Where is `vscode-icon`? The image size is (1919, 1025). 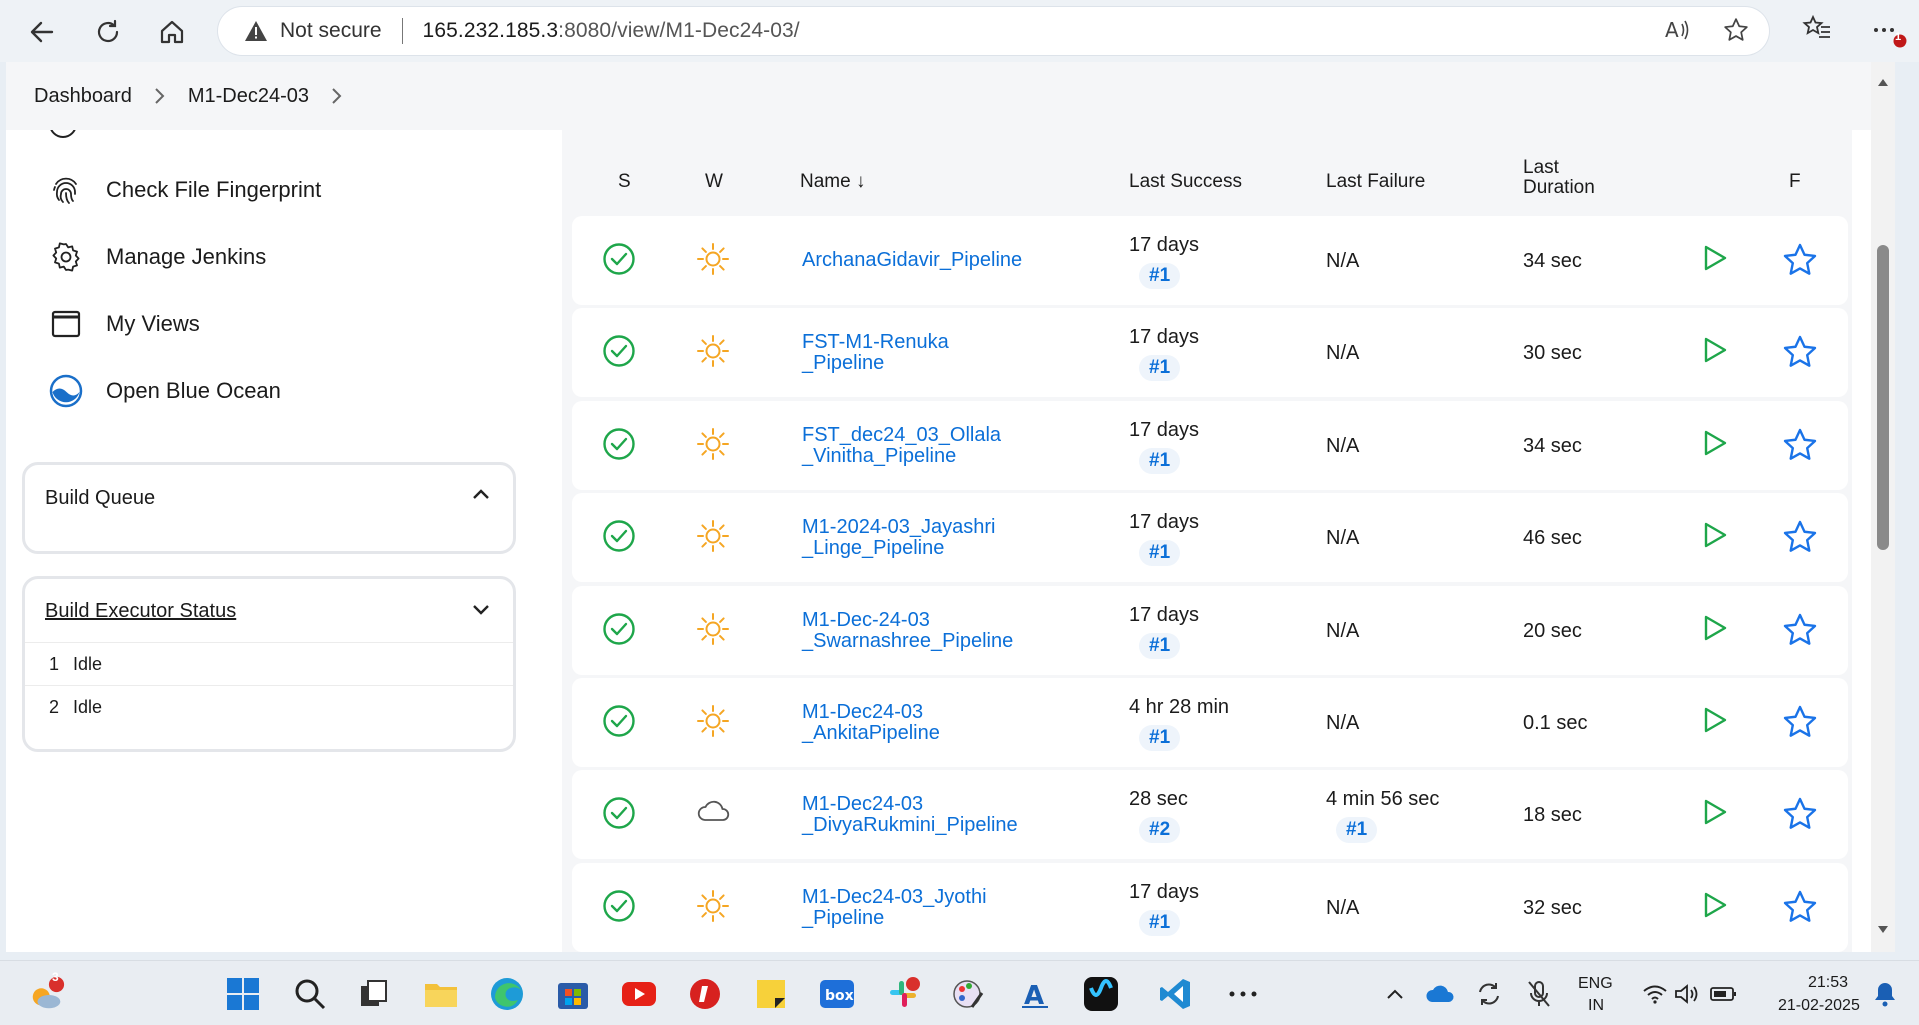
vscode-icon is located at coordinates (1175, 994).